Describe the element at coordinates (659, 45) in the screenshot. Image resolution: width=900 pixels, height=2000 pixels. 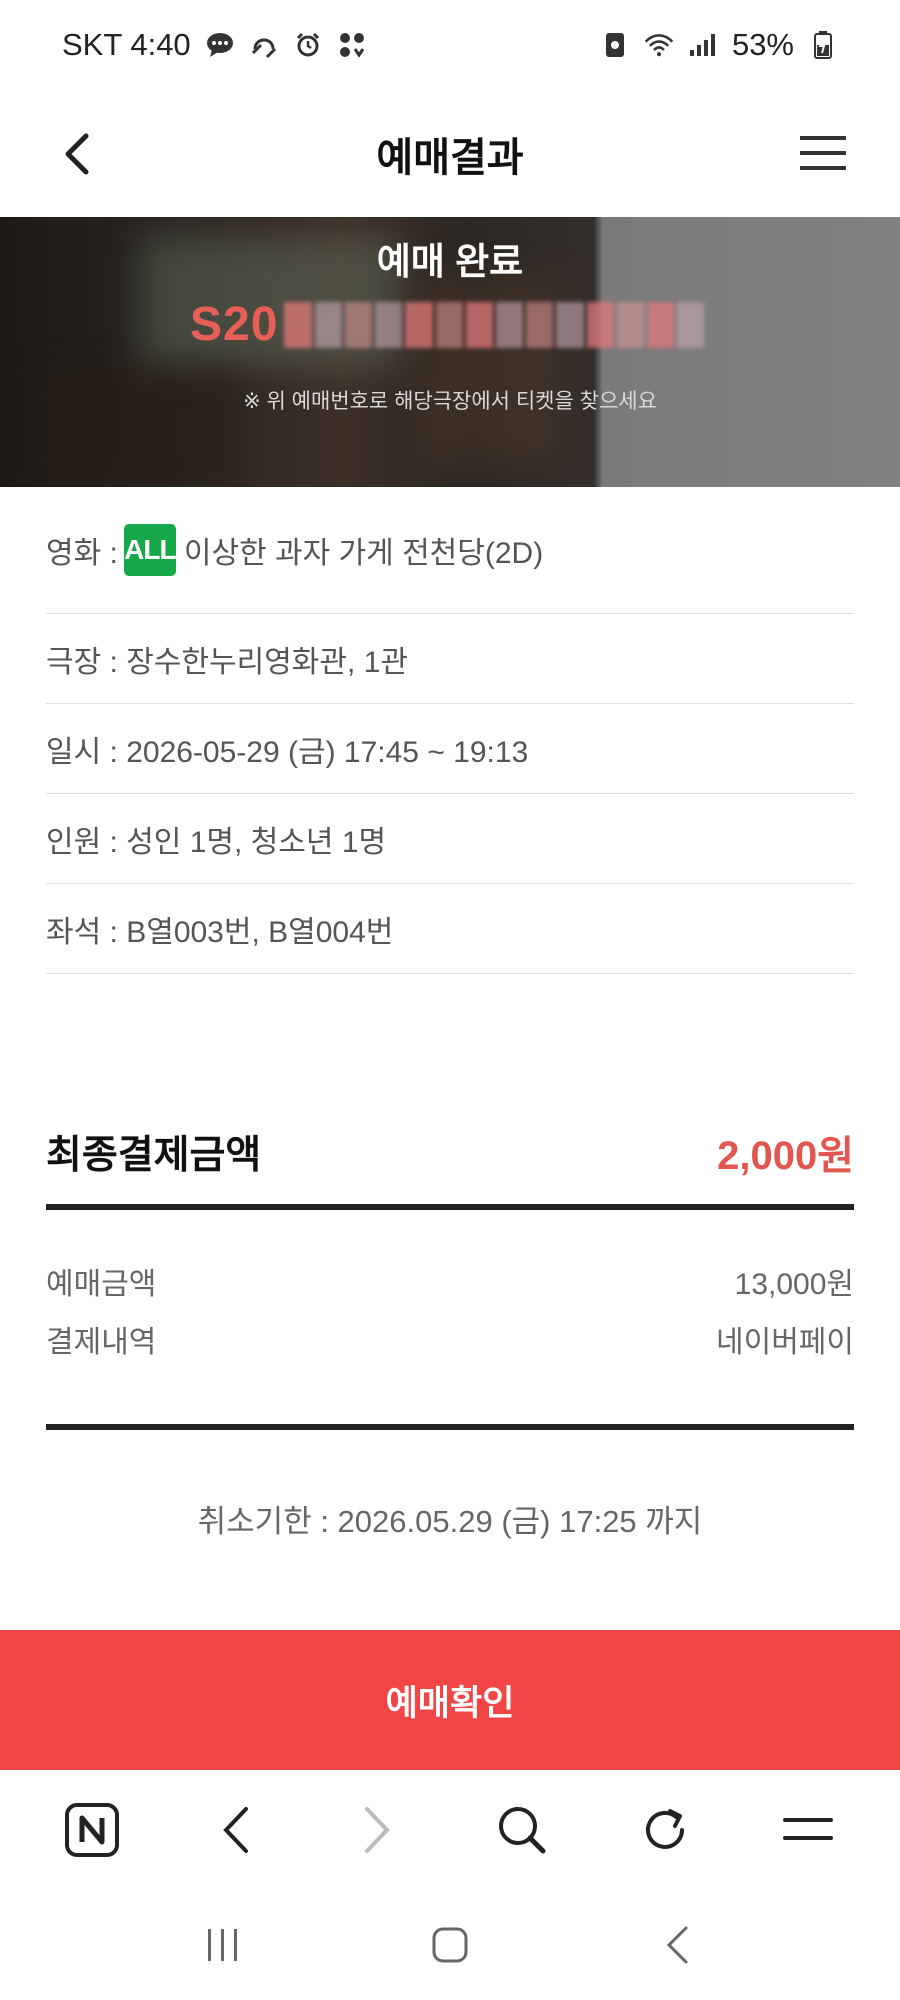
I see `wifi-icon` at that location.